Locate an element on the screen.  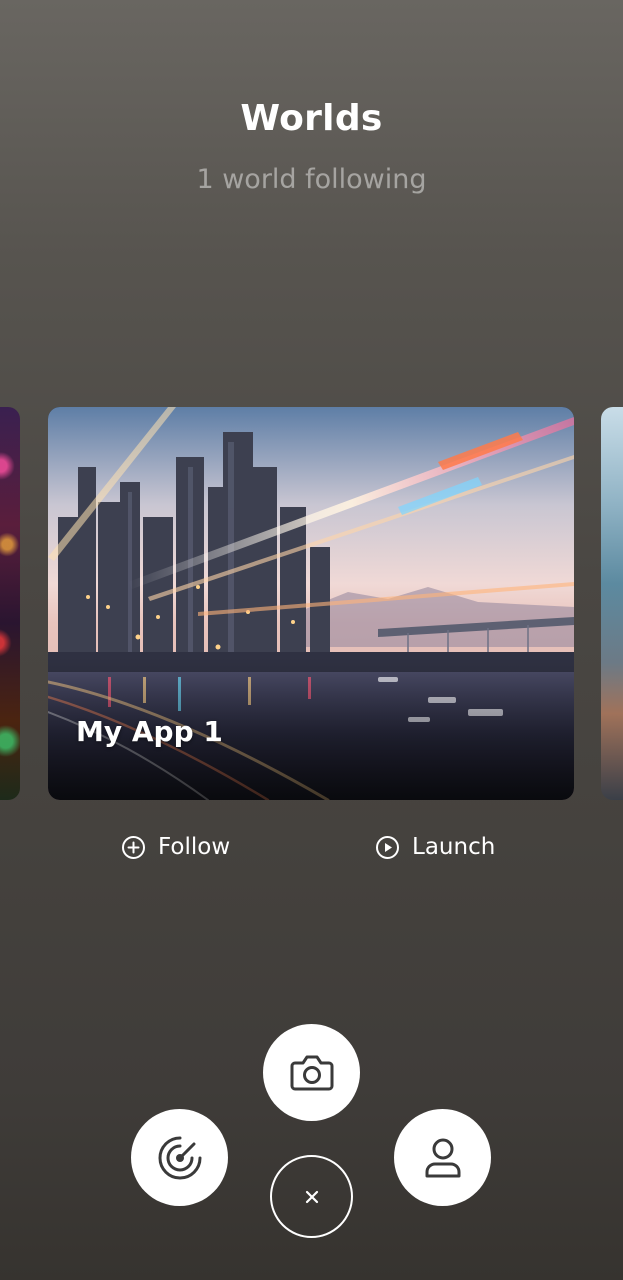
profile-button is located at coordinates (442, 1157).